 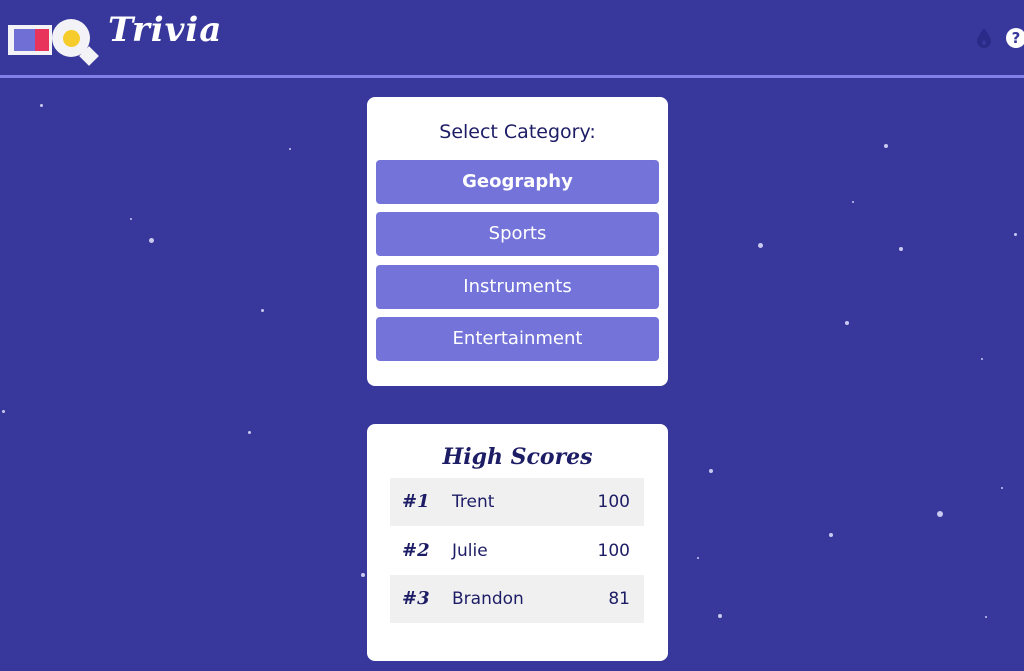 I want to click on score-rank: #2, so click(x=416, y=550).